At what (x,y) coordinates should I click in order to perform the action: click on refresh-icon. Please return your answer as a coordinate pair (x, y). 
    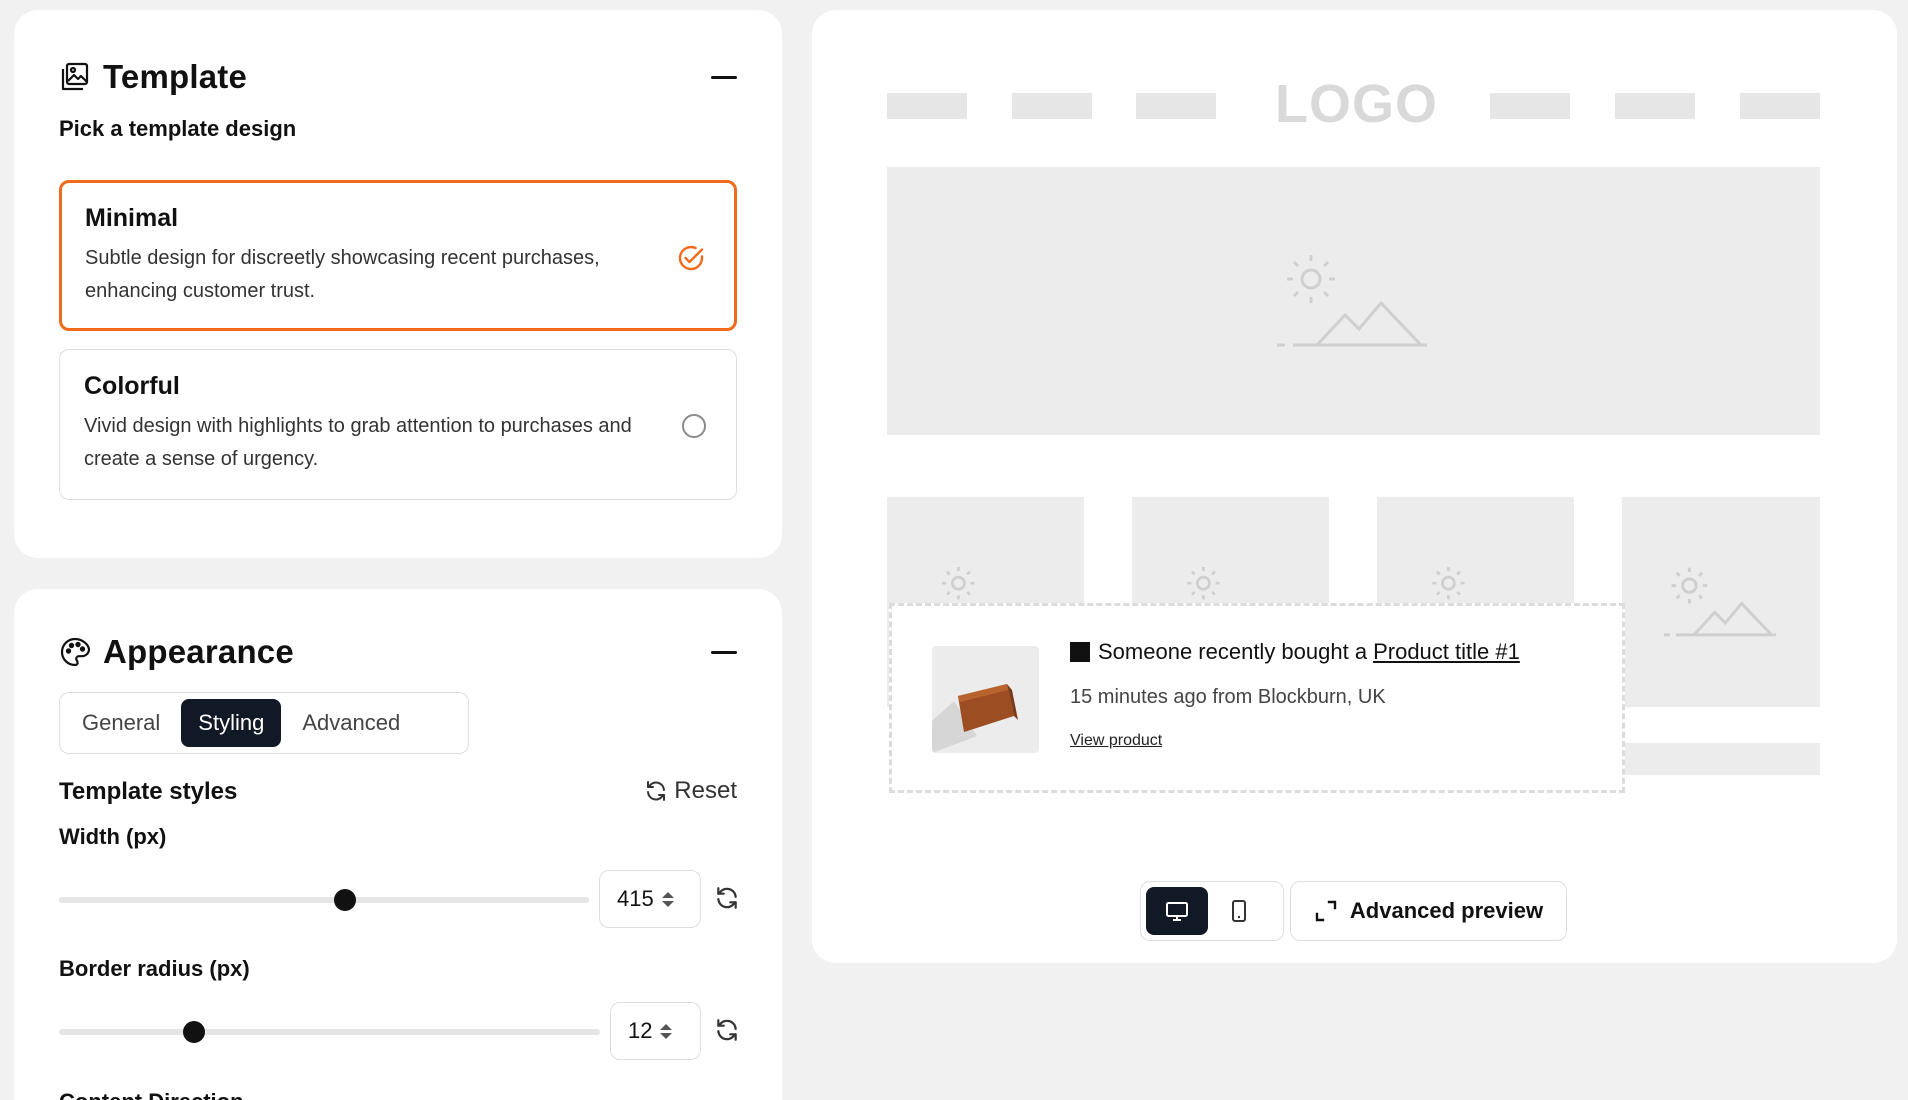
    Looking at the image, I should click on (656, 791).